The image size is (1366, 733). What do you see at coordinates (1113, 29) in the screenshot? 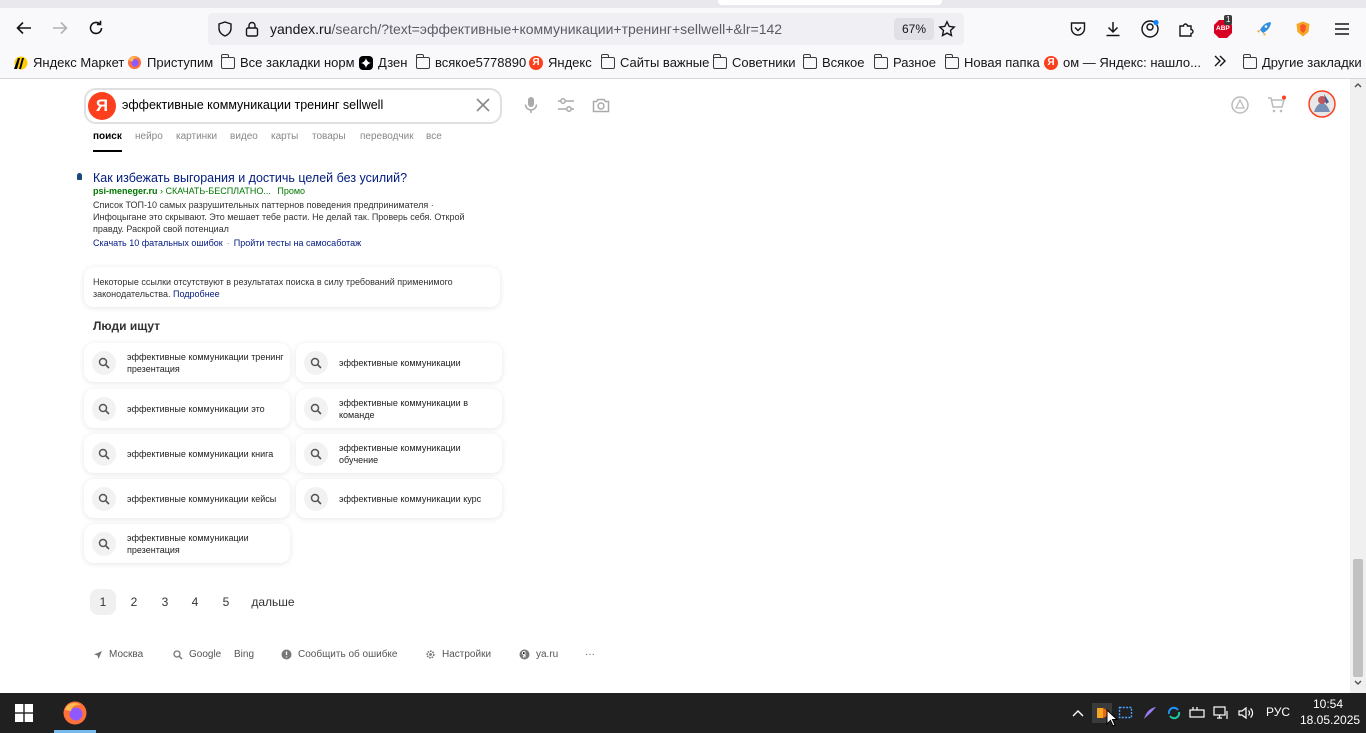
I see `downloads-button` at bounding box center [1113, 29].